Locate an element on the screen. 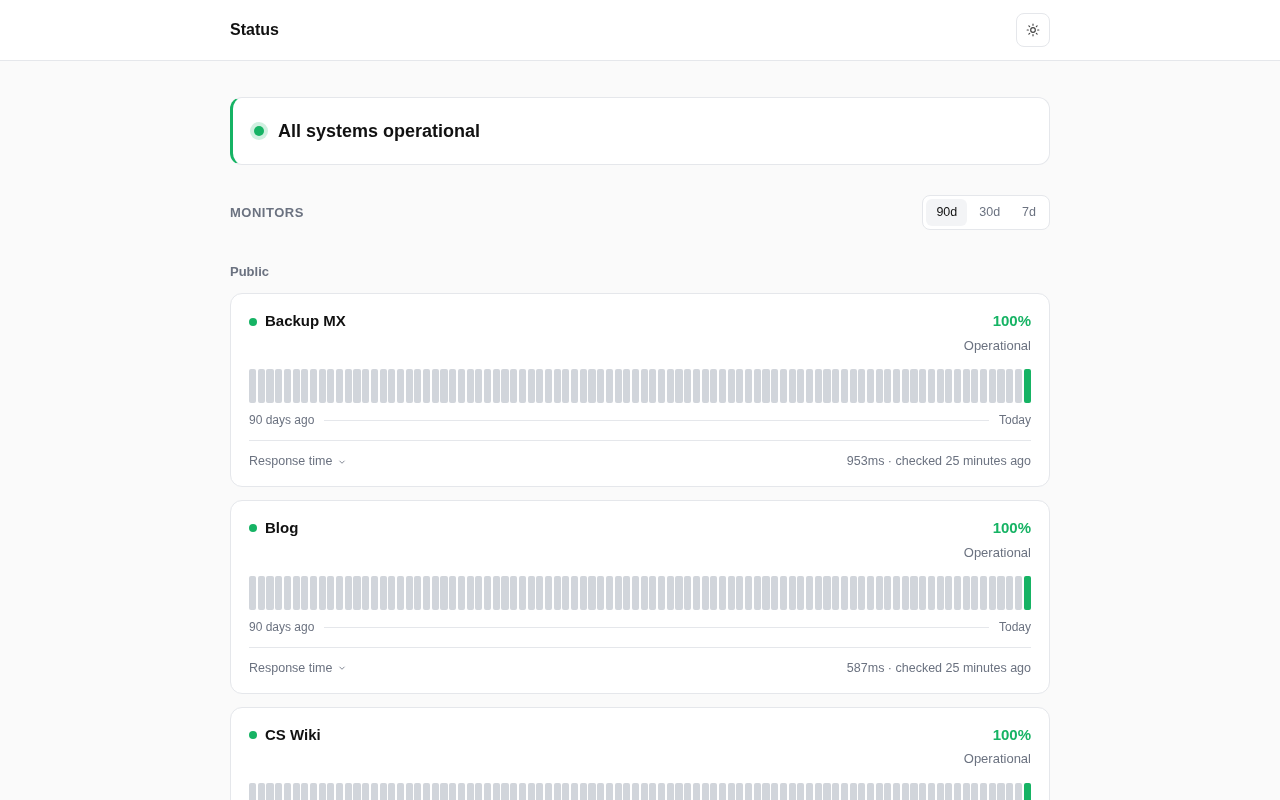 The width and height of the screenshot is (1280, 800). response-time-toggle: Response time is located at coordinates (298, 461).